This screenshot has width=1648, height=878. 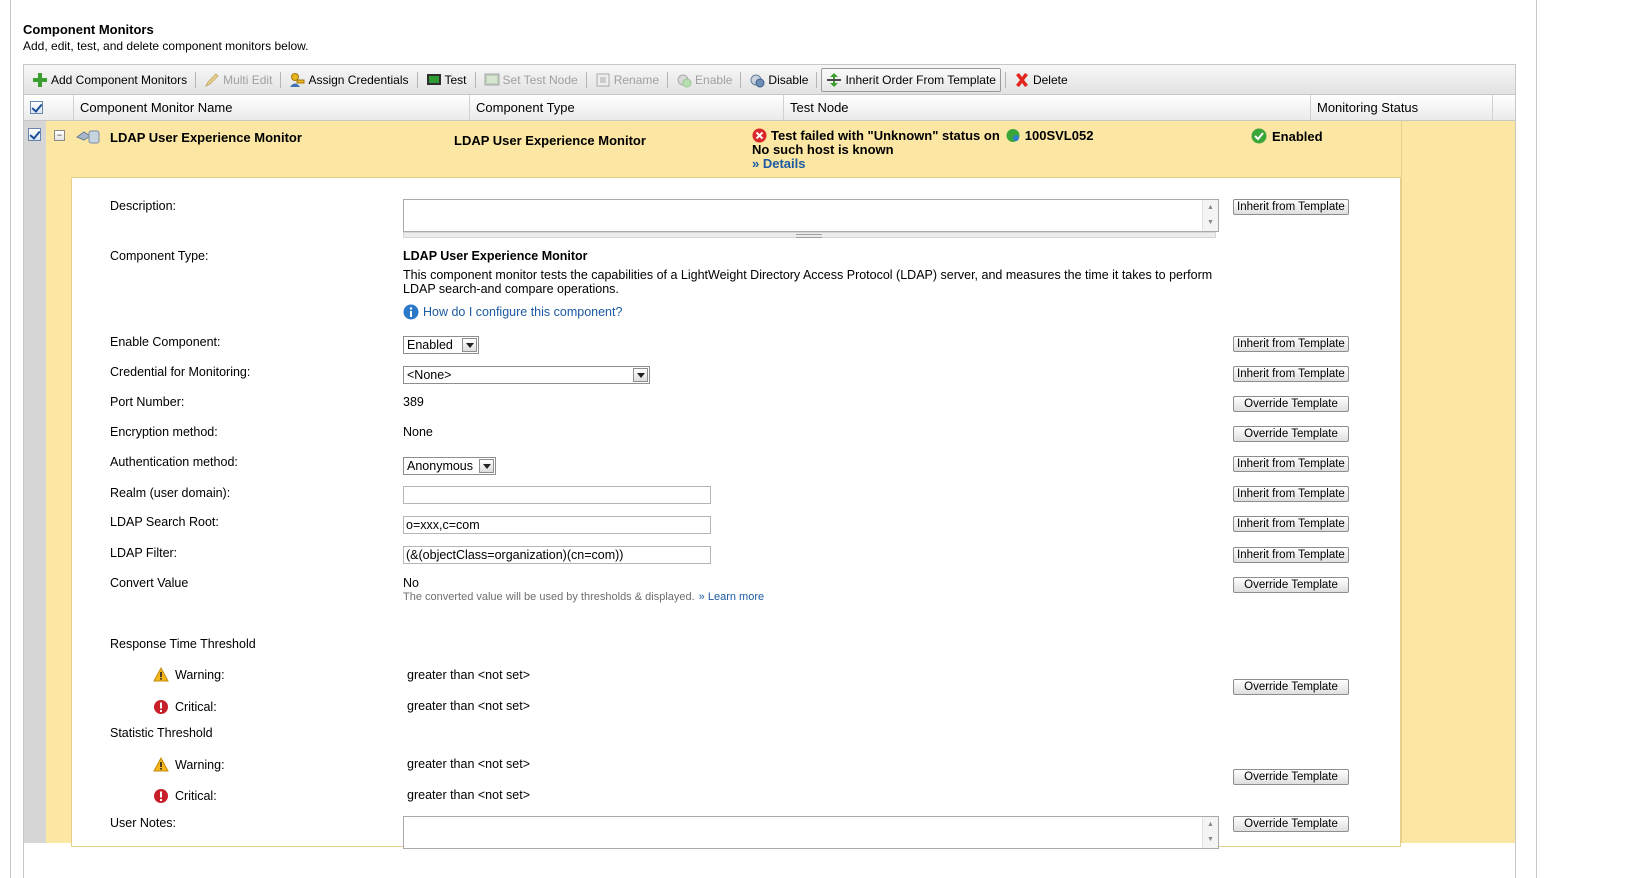 What do you see at coordinates (809, 235) in the screenshot?
I see `textarea-resize-grip` at bounding box center [809, 235].